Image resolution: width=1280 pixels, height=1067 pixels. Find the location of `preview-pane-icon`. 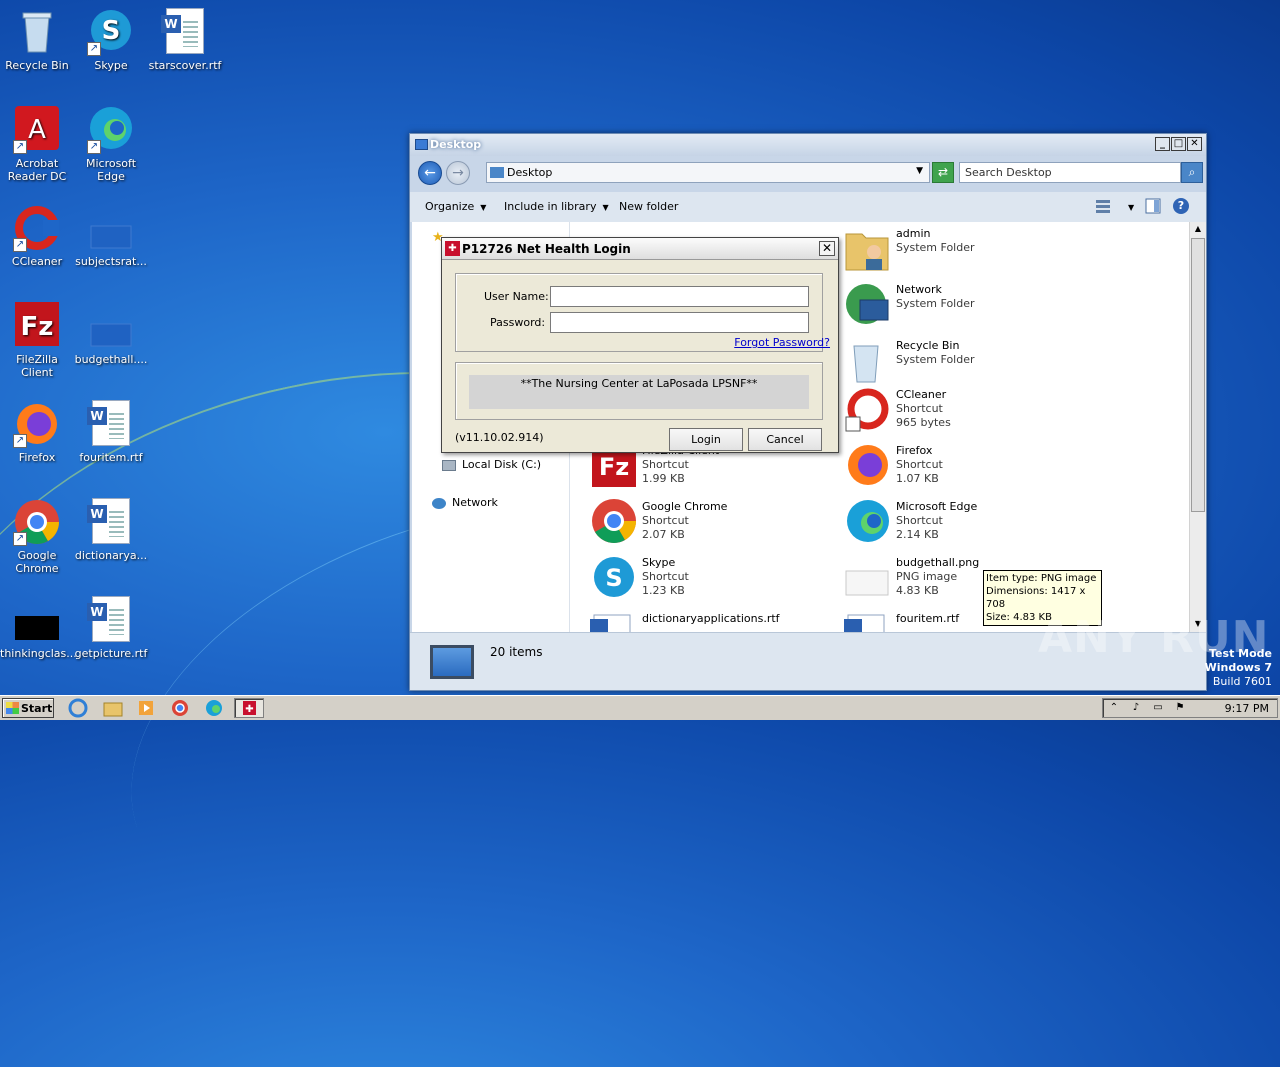

preview-pane-icon is located at coordinates (1153, 206).